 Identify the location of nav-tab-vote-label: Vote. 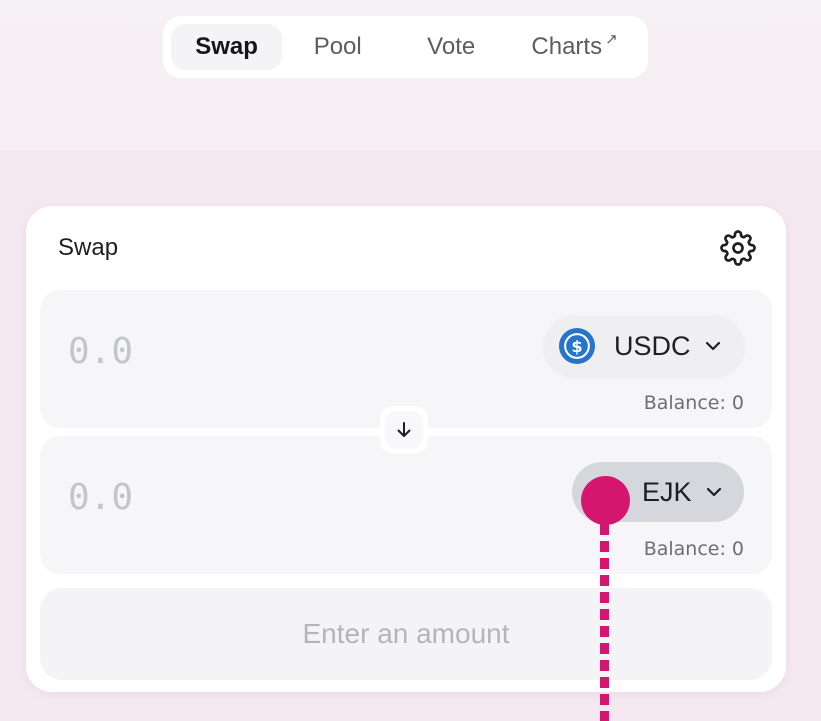
(451, 46).